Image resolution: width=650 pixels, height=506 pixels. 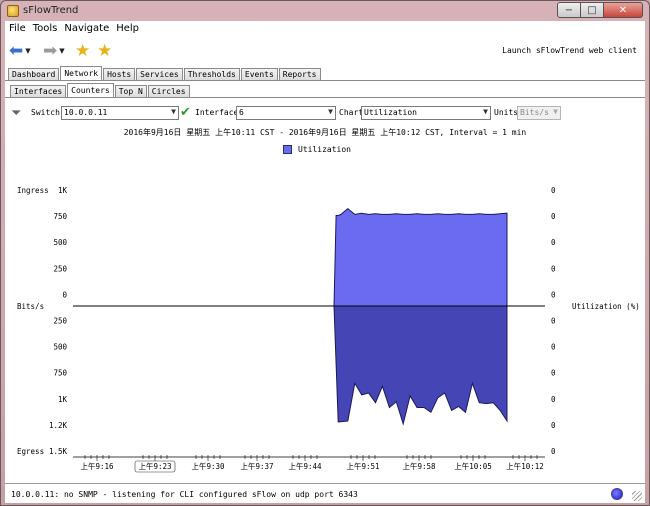 I want to click on interface-value: 6, so click(x=241, y=112).